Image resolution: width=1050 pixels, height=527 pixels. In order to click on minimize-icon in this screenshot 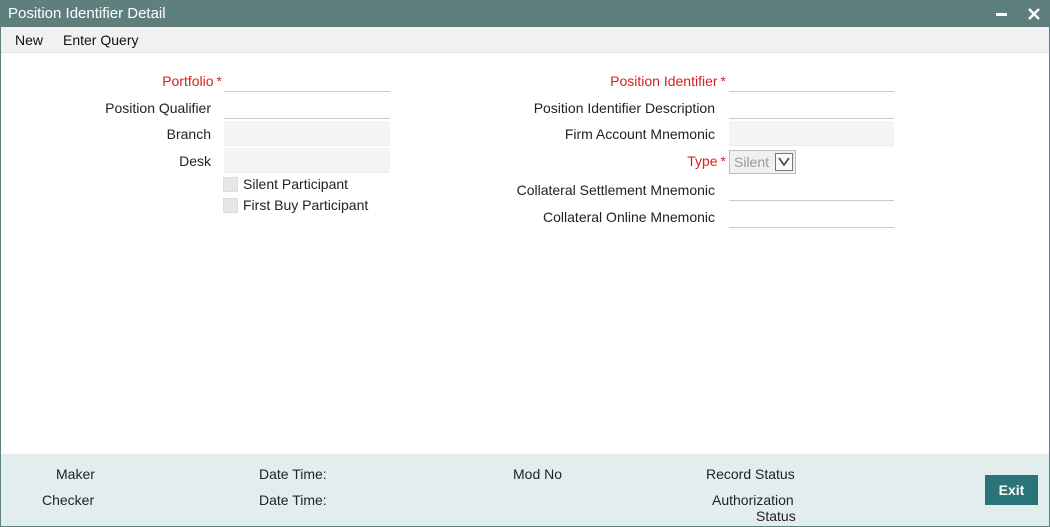, I will do `click(1001, 14)`.